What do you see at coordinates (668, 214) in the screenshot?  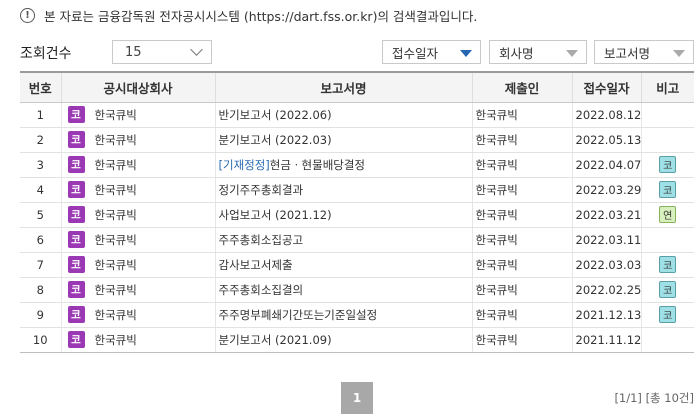 I see `market-badge: 연` at bounding box center [668, 214].